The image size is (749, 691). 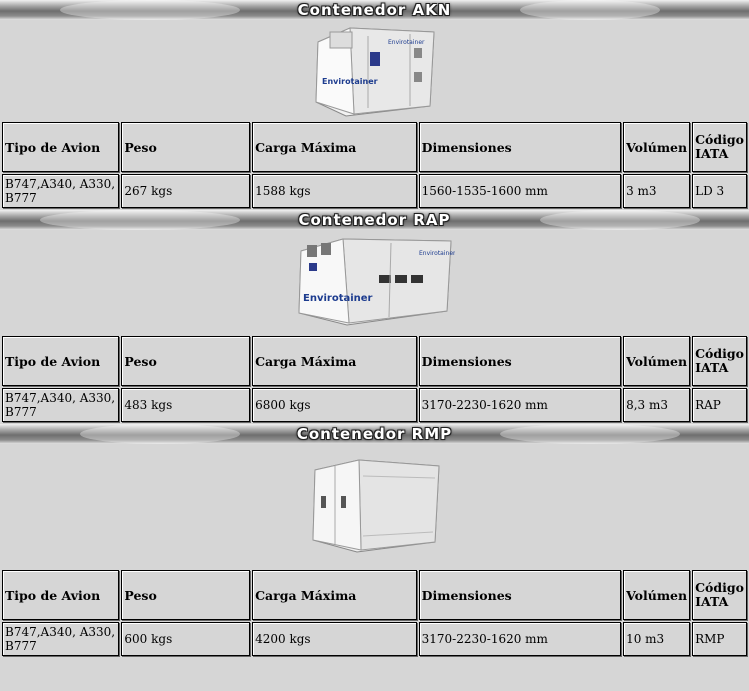 I want to click on cell-codigo-iata: RMP, so click(x=719, y=639).